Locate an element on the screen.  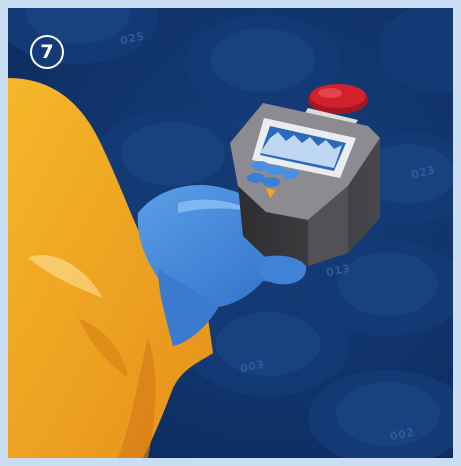
device-button-lower-right is located at coordinates (271, 182).